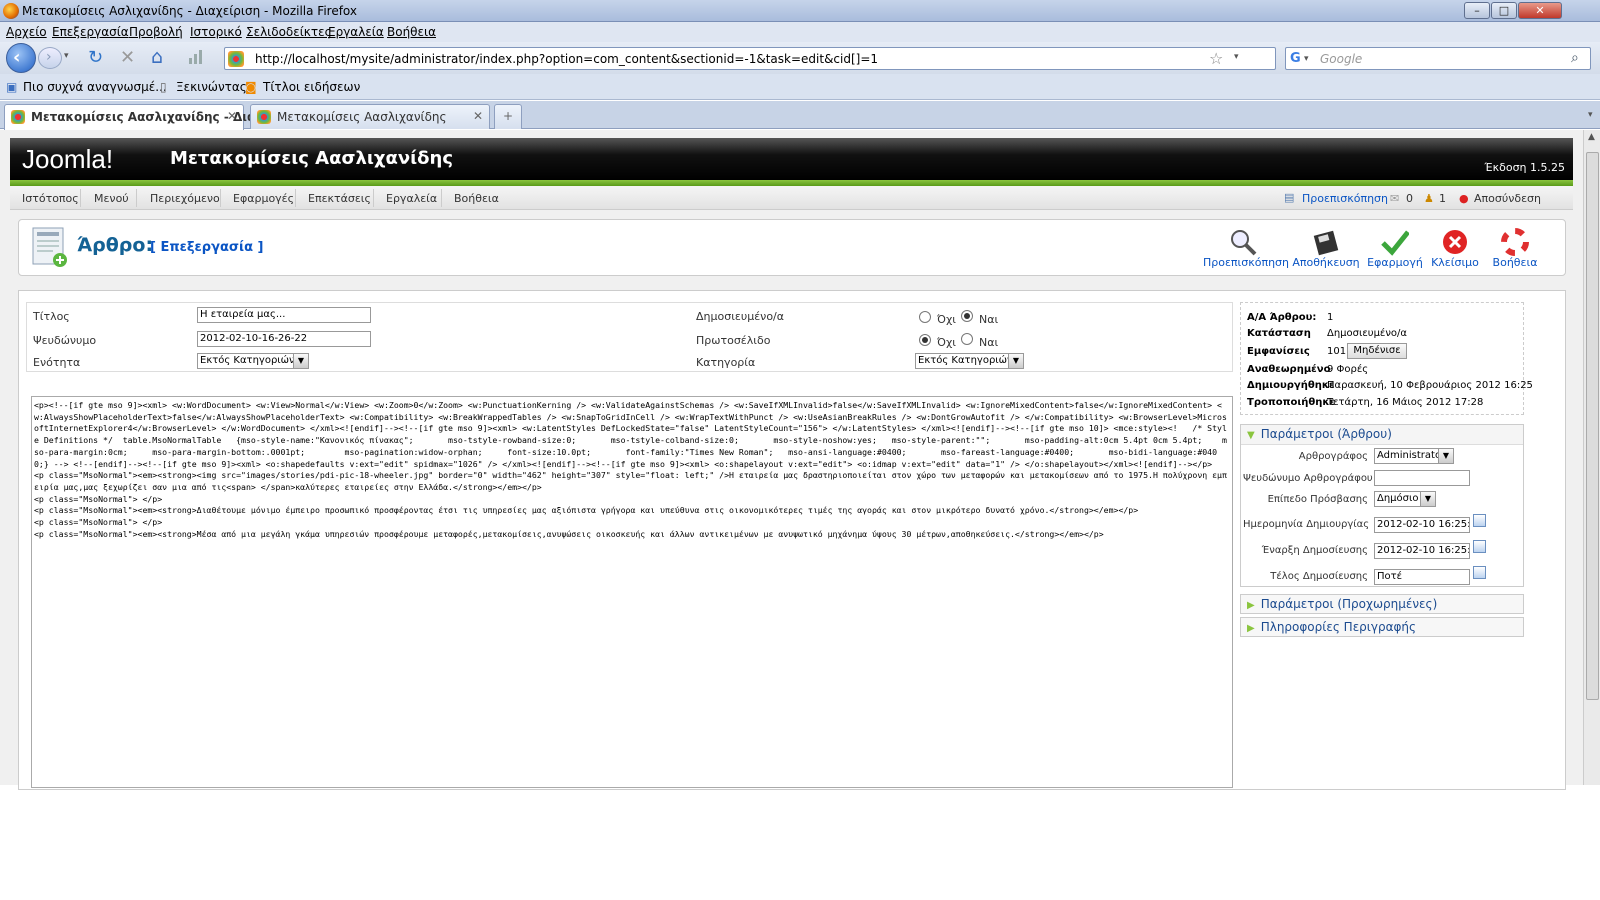 The height and width of the screenshot is (900, 1600). Describe the element at coordinates (1345, 198) in the screenshot. I see `status-preview-link: Προεπισκόπηση` at that location.